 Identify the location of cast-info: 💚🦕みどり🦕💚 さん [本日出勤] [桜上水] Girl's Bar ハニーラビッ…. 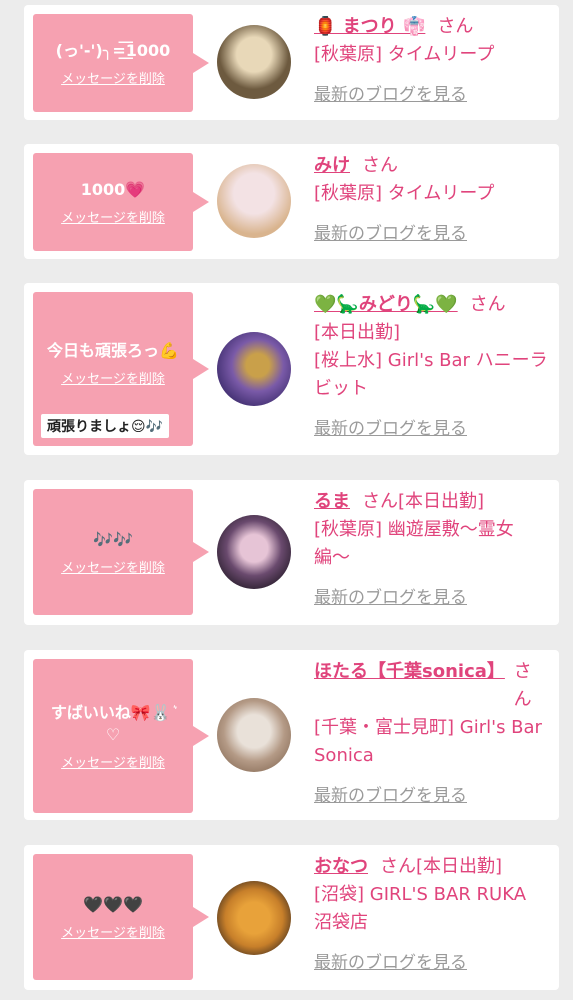
(431, 367).